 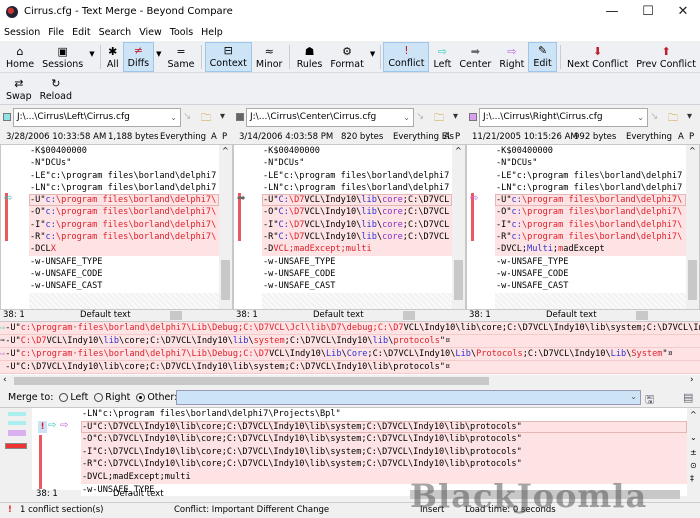 I want to click on output-text-mode: Default text, so click(x=138, y=494).